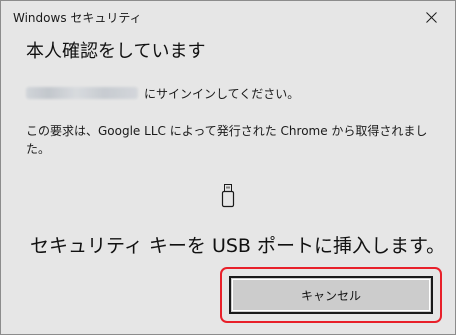 The width and height of the screenshot is (456, 335). I want to click on sign-in-line: にサインインしてください。, so click(162, 93).